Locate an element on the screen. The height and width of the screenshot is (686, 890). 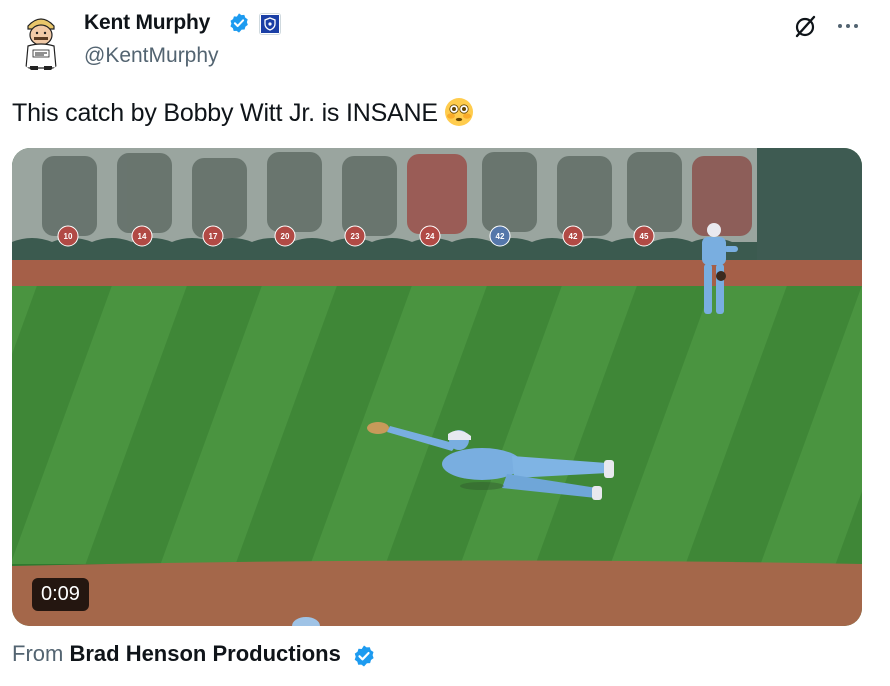
flushed-face-emoji is located at coordinates (459, 115).